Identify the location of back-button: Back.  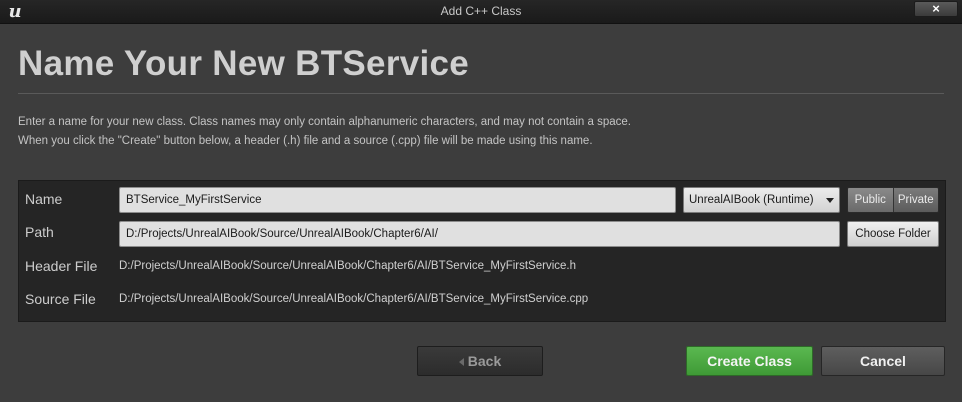
(480, 361).